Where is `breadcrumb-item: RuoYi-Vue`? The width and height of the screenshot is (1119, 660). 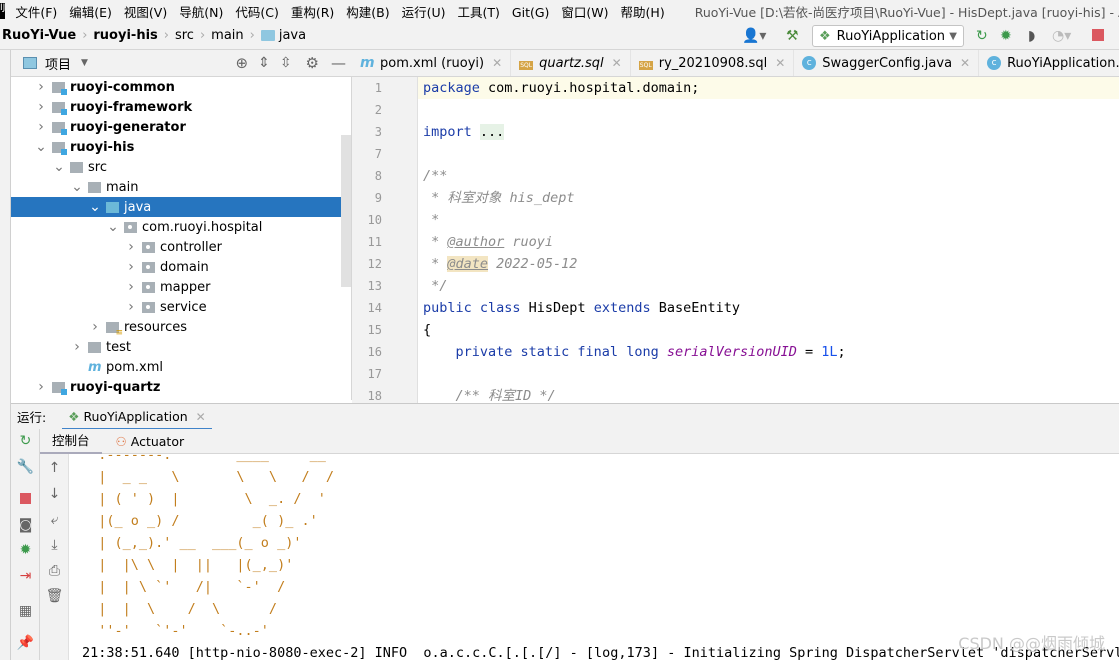
breadcrumb-item: RuoYi-Vue is located at coordinates (39, 35).